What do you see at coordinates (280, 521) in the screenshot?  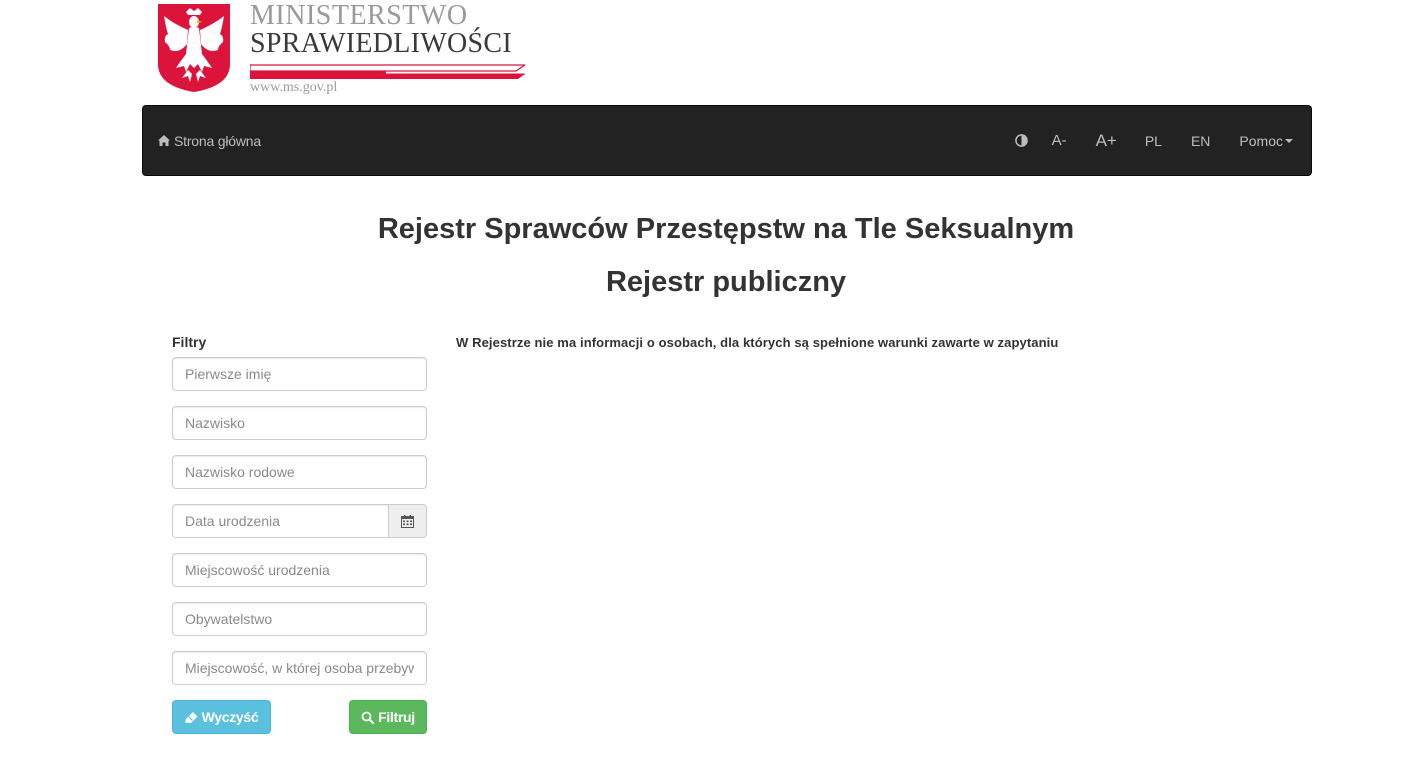 I see `birth-date-input` at bounding box center [280, 521].